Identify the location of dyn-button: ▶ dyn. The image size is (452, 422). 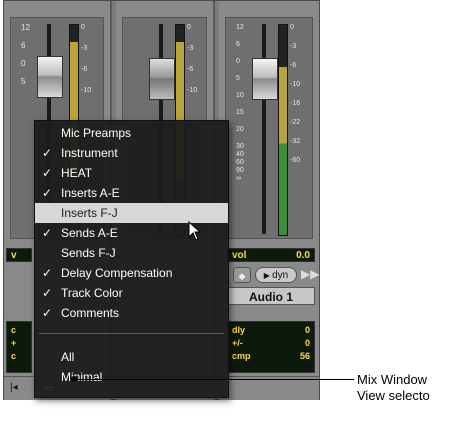
(276, 275).